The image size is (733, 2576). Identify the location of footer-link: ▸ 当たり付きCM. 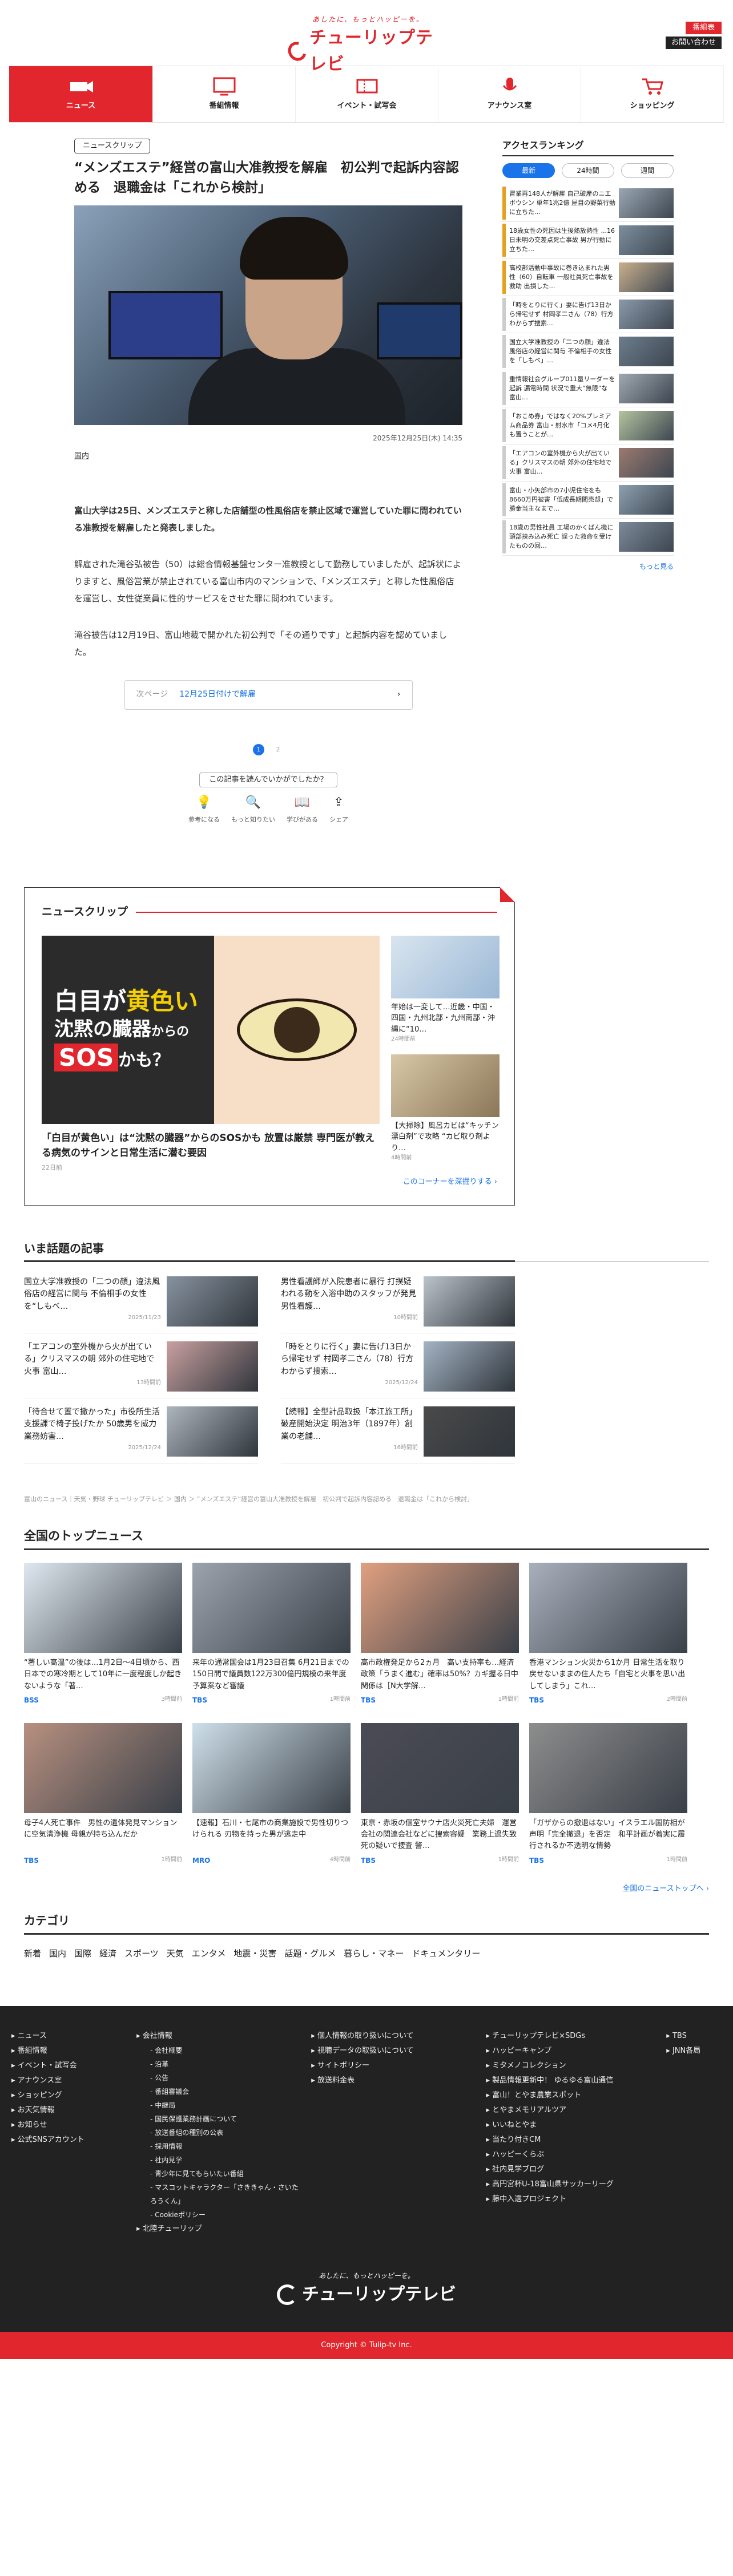
(571, 2140).